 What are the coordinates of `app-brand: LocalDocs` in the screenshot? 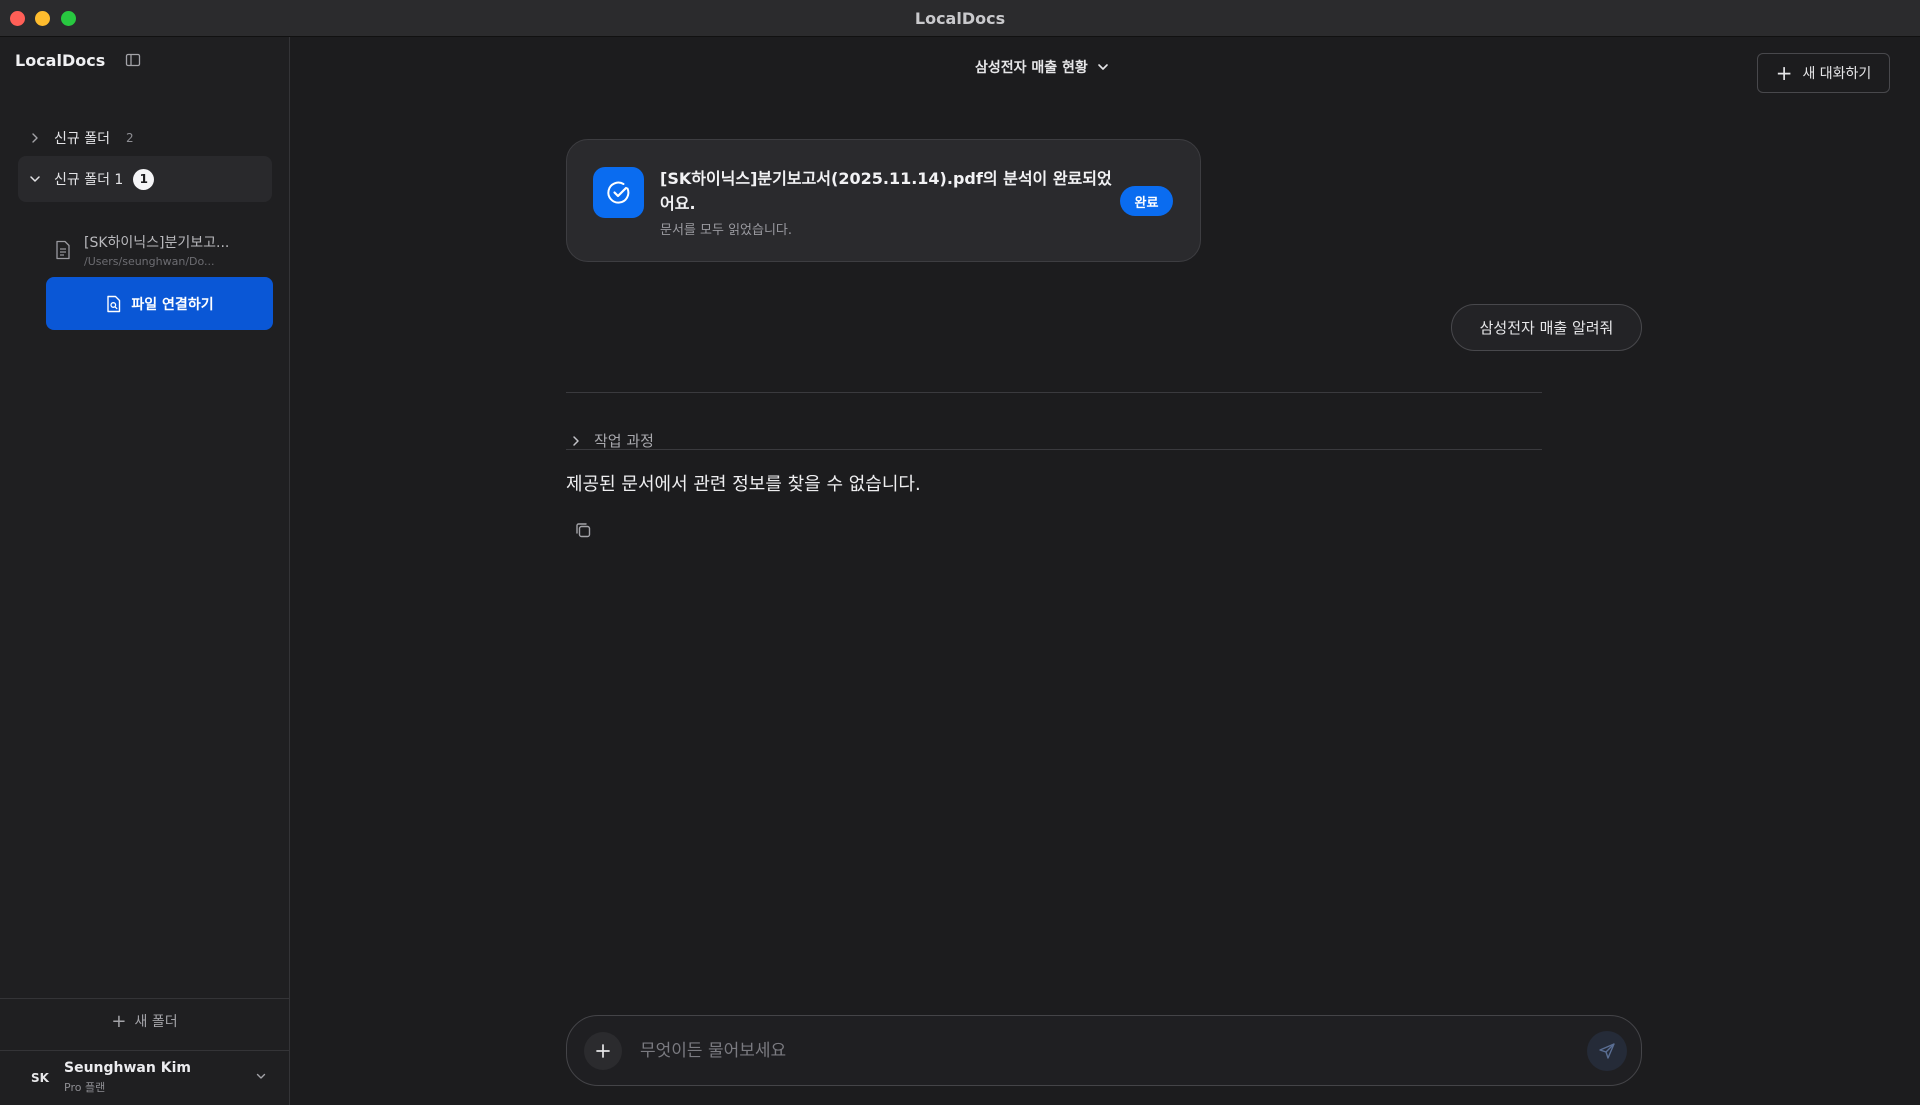 It's located at (60, 60).